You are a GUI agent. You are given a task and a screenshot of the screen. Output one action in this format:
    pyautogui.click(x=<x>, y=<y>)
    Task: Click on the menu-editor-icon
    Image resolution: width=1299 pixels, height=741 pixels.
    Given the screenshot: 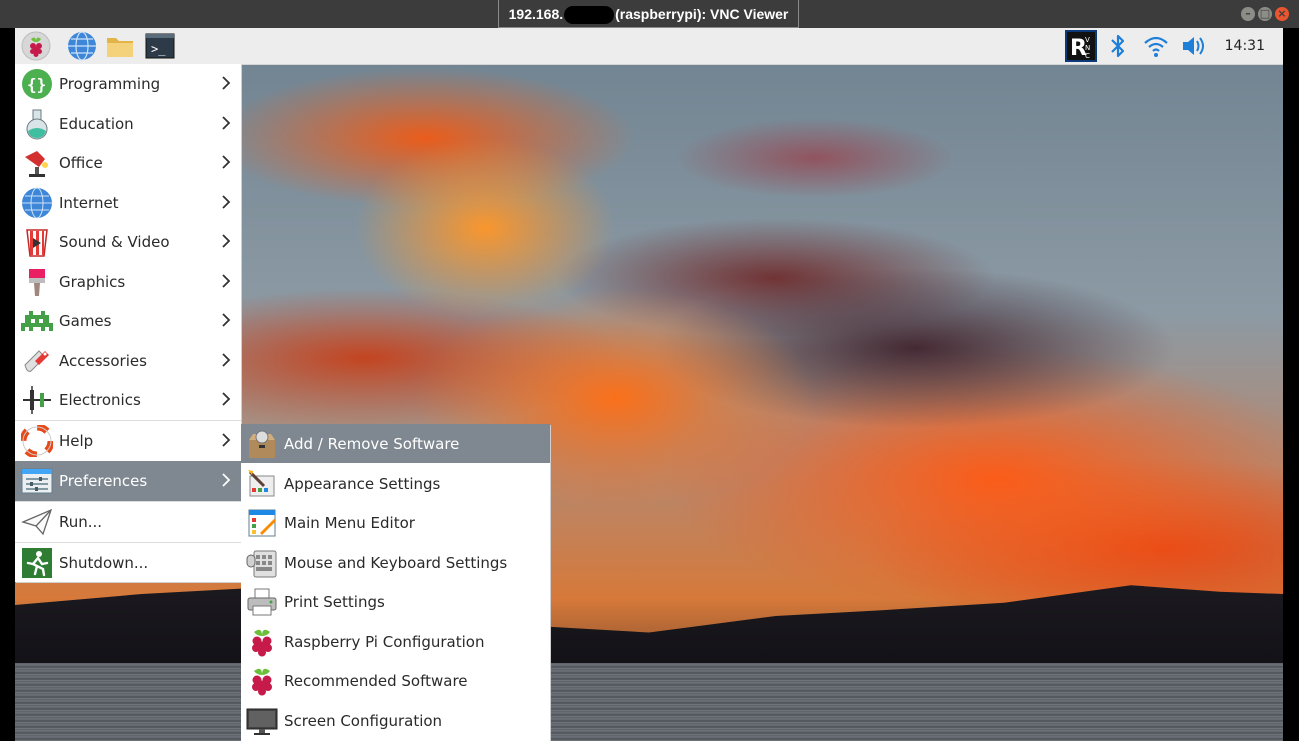 What is the action you would take?
    pyautogui.click(x=262, y=522)
    